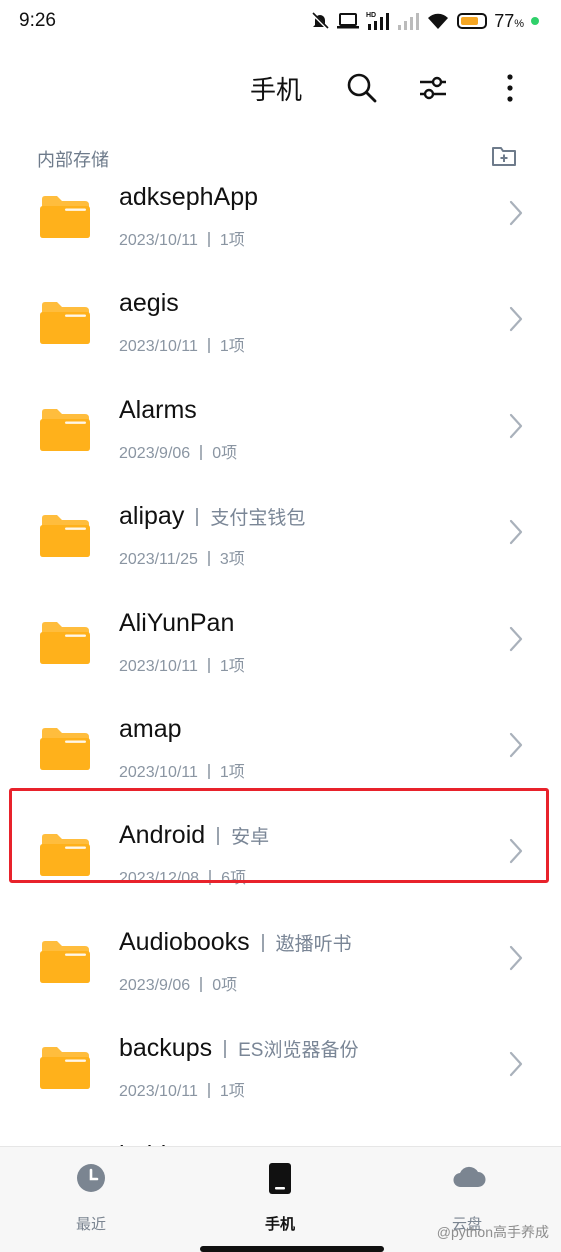  Describe the element at coordinates (280, 227) in the screenshot. I see `folder-row: adksephApp 2023/10/11 1项` at that location.